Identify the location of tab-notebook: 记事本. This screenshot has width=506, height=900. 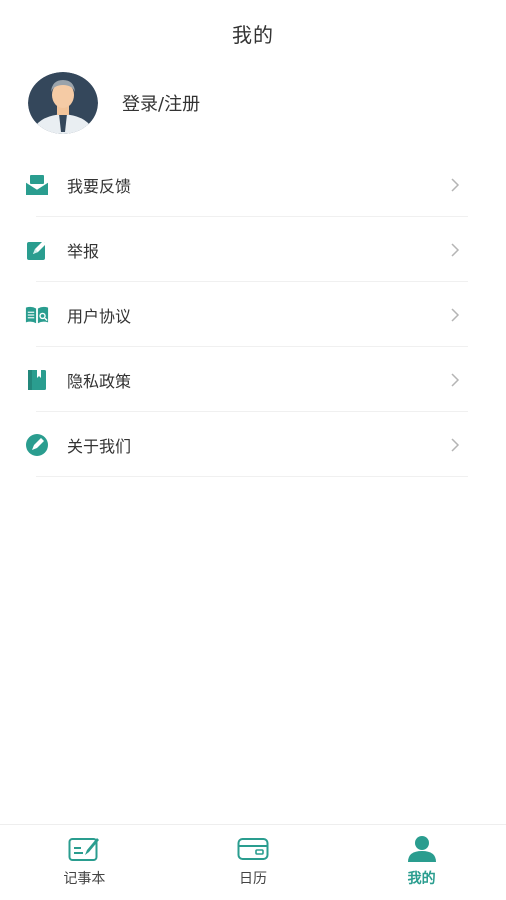
(84, 862).